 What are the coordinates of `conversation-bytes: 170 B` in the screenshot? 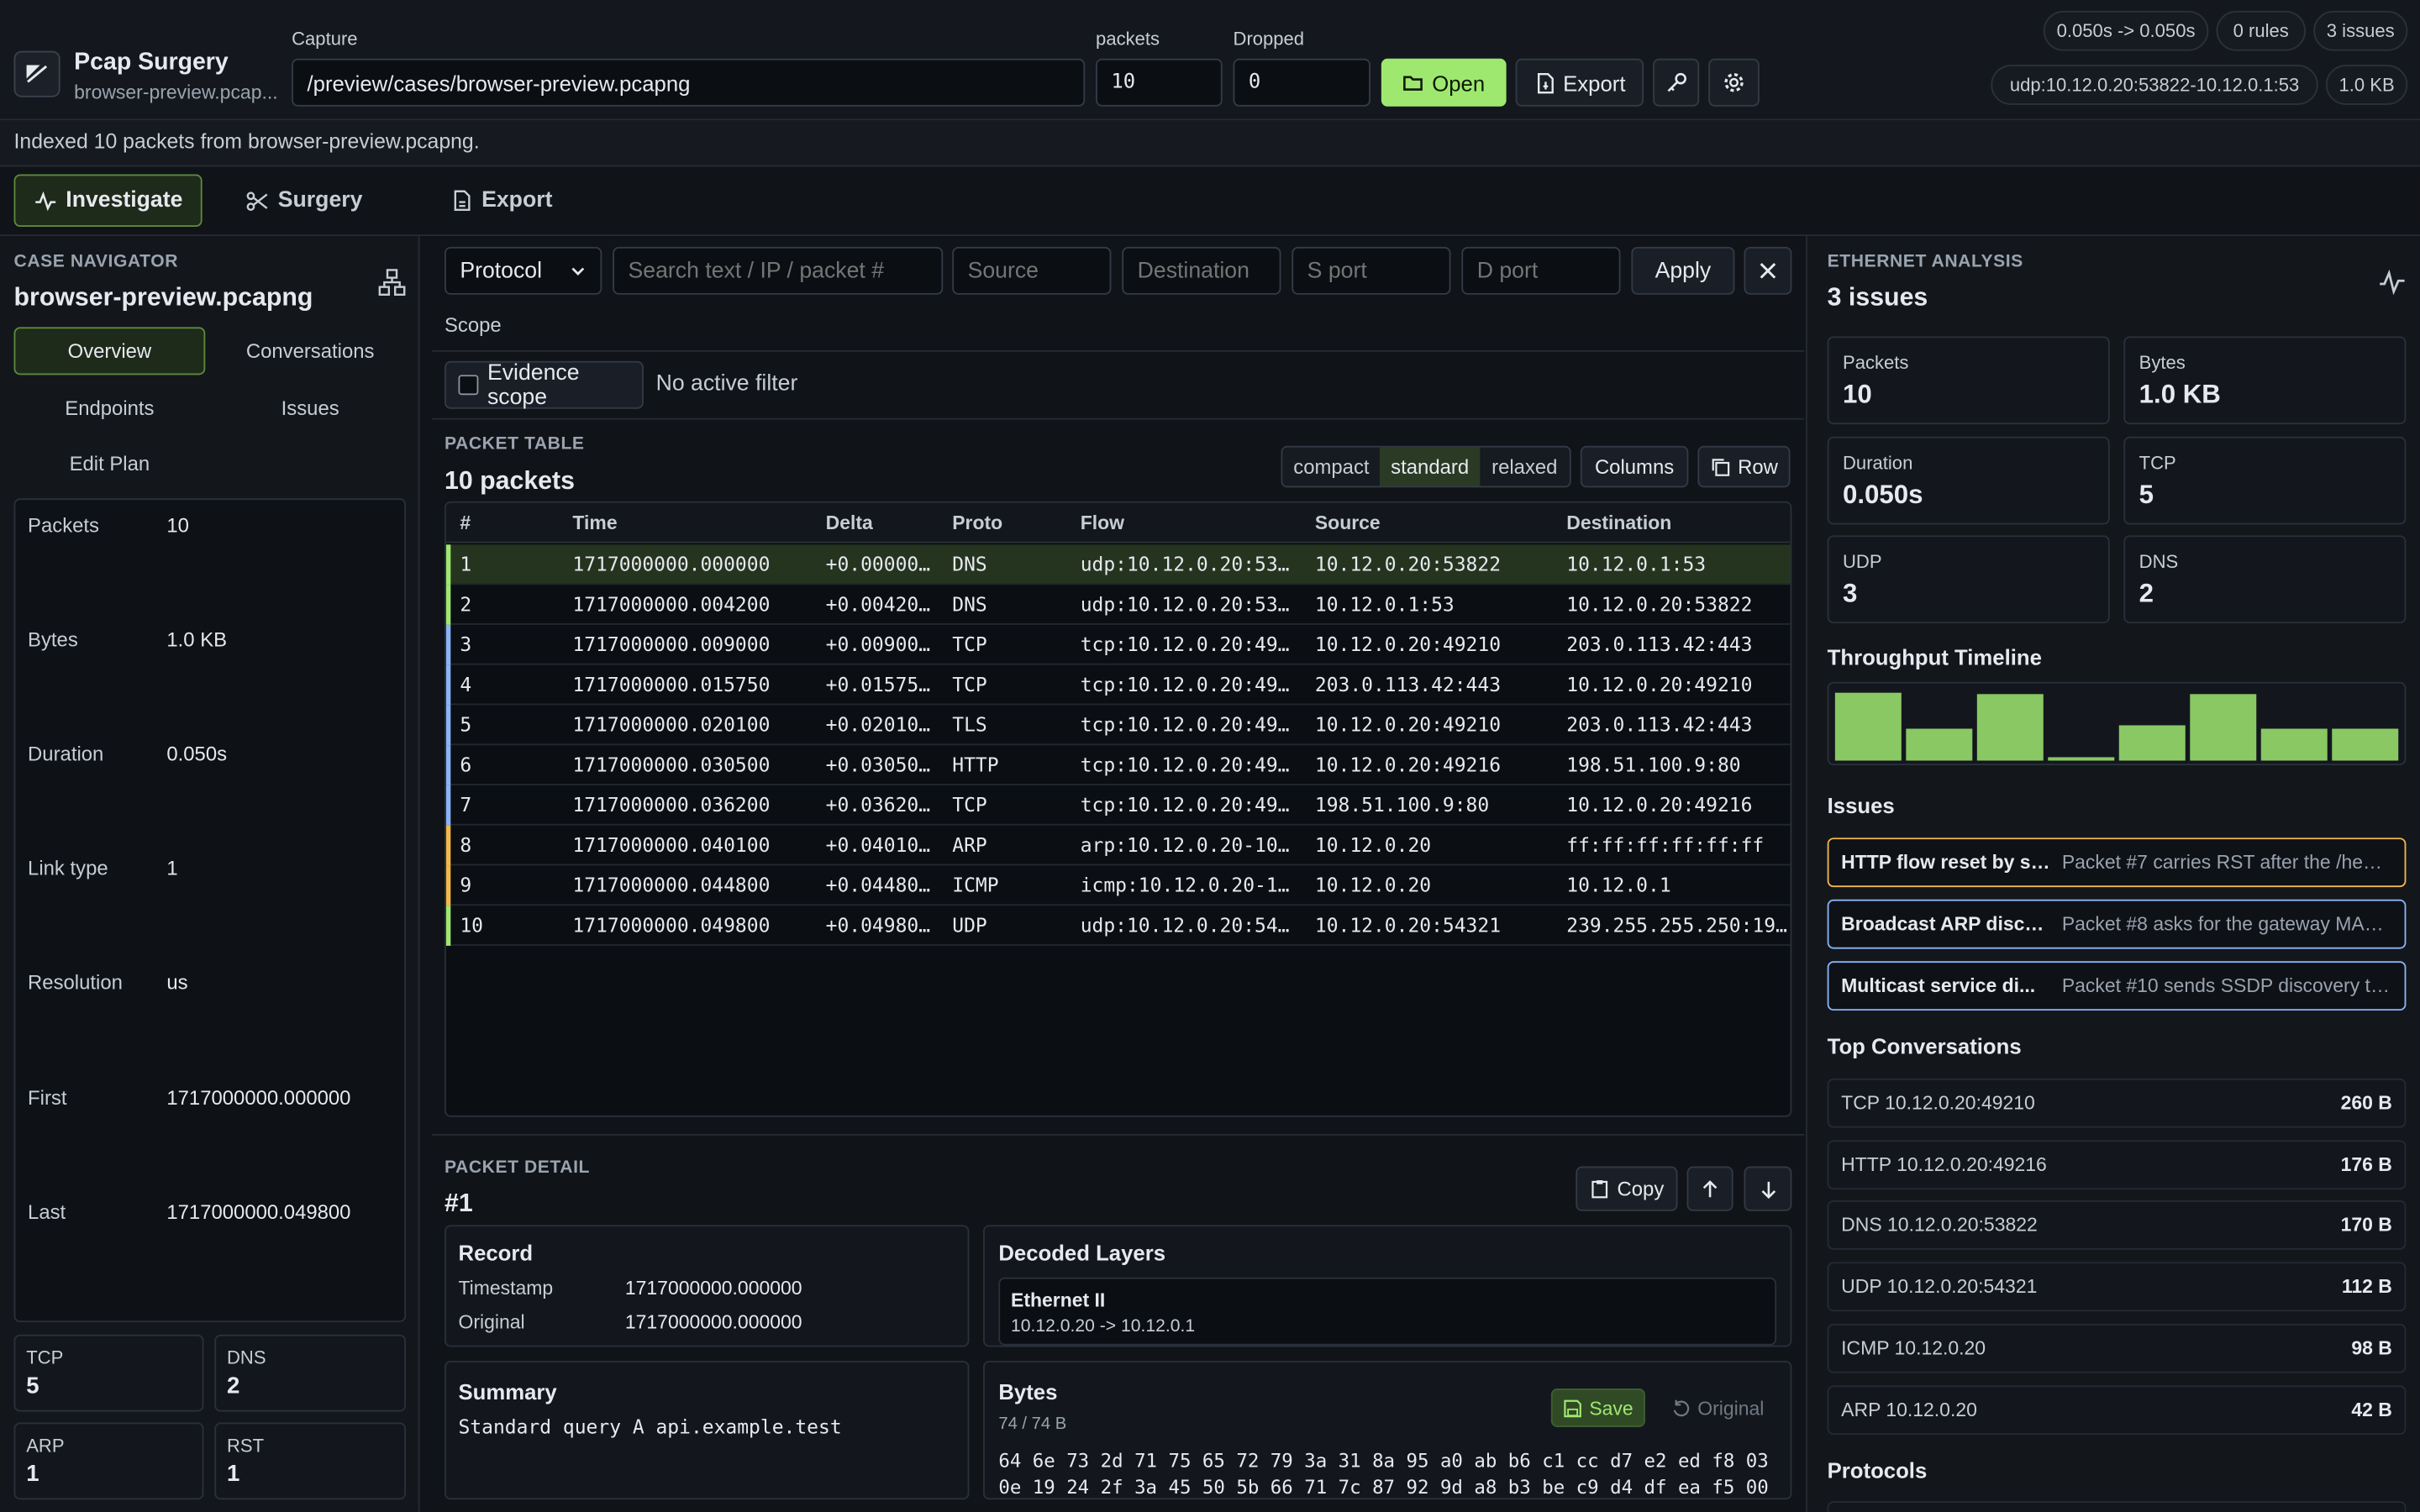 It's located at (2366, 1225).